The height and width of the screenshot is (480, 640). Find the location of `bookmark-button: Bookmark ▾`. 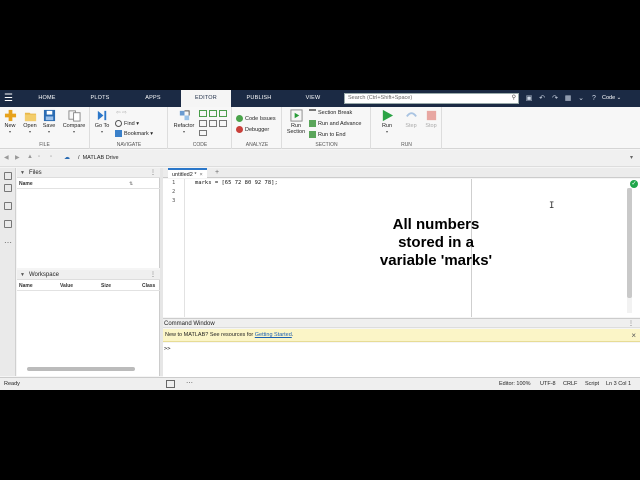

bookmark-button: Bookmark ▾ is located at coordinates (134, 134).